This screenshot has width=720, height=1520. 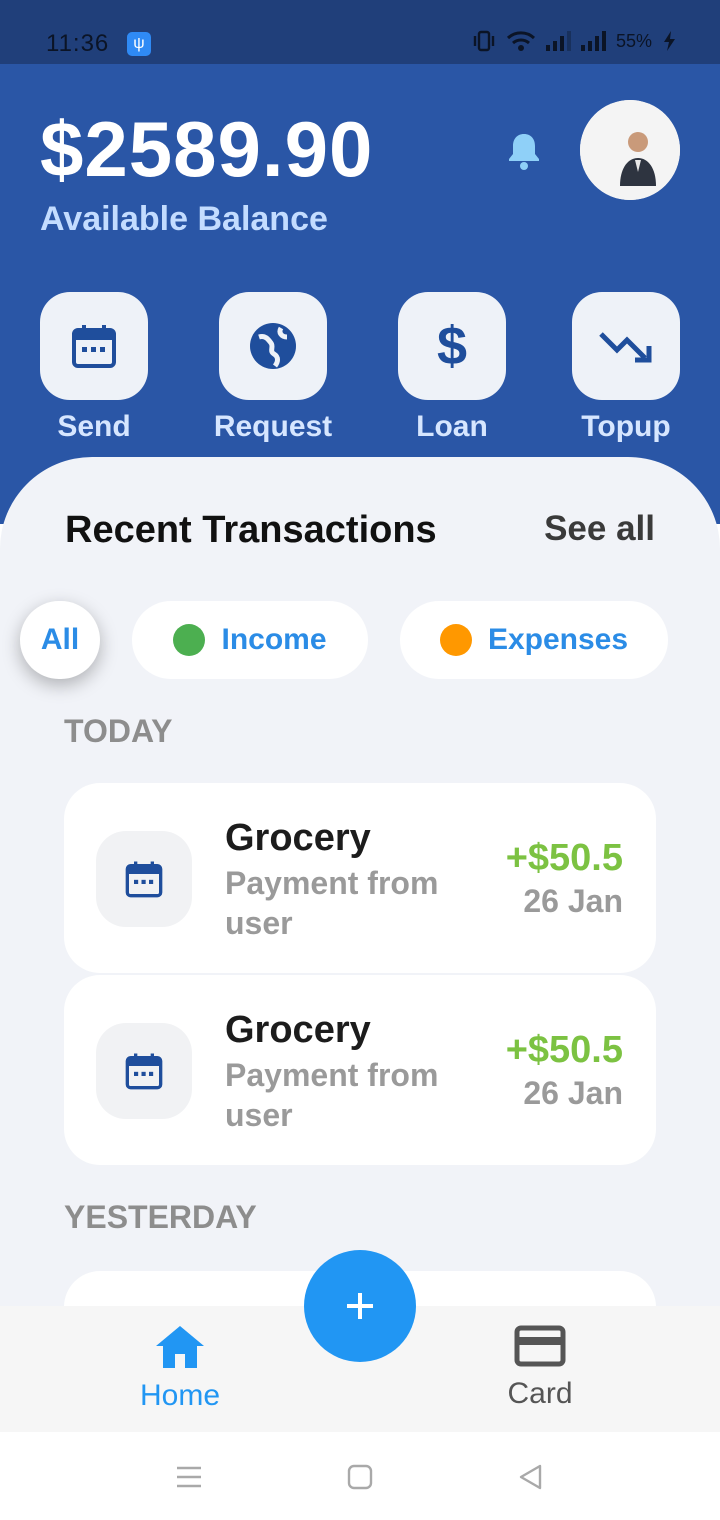 I want to click on plus-icon, so click(x=360, y=1306).